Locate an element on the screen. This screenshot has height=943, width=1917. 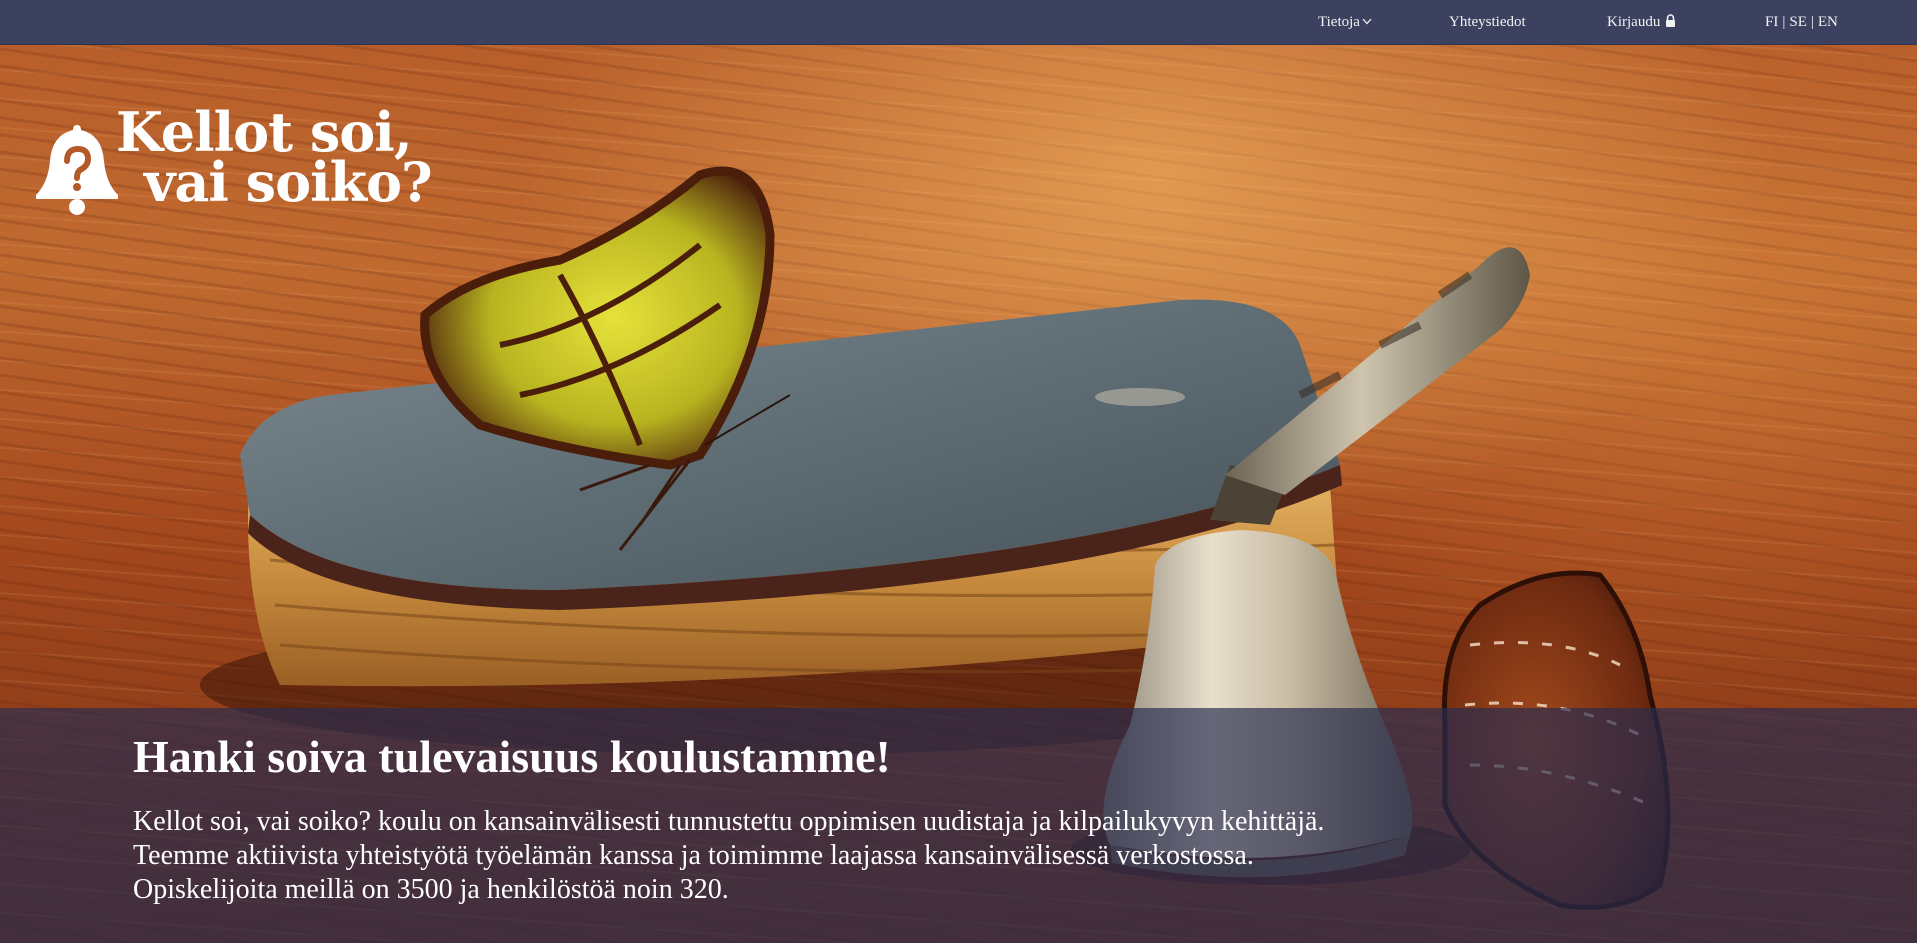
nav-tietoja-dropdown: Tietoja is located at coordinates (1345, 22).